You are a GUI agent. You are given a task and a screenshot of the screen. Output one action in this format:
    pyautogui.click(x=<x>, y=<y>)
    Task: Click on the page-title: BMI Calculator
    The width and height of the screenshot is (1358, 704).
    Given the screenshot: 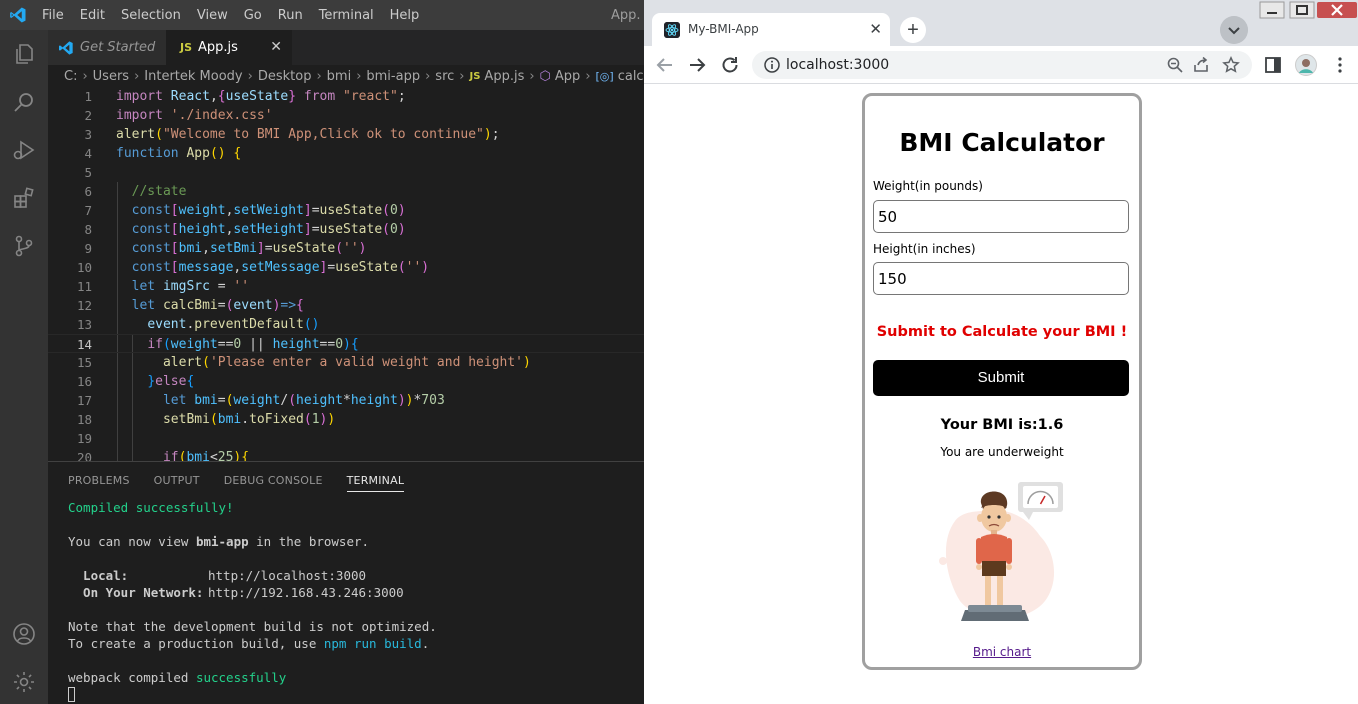 What is the action you would take?
    pyautogui.click(x=1002, y=142)
    